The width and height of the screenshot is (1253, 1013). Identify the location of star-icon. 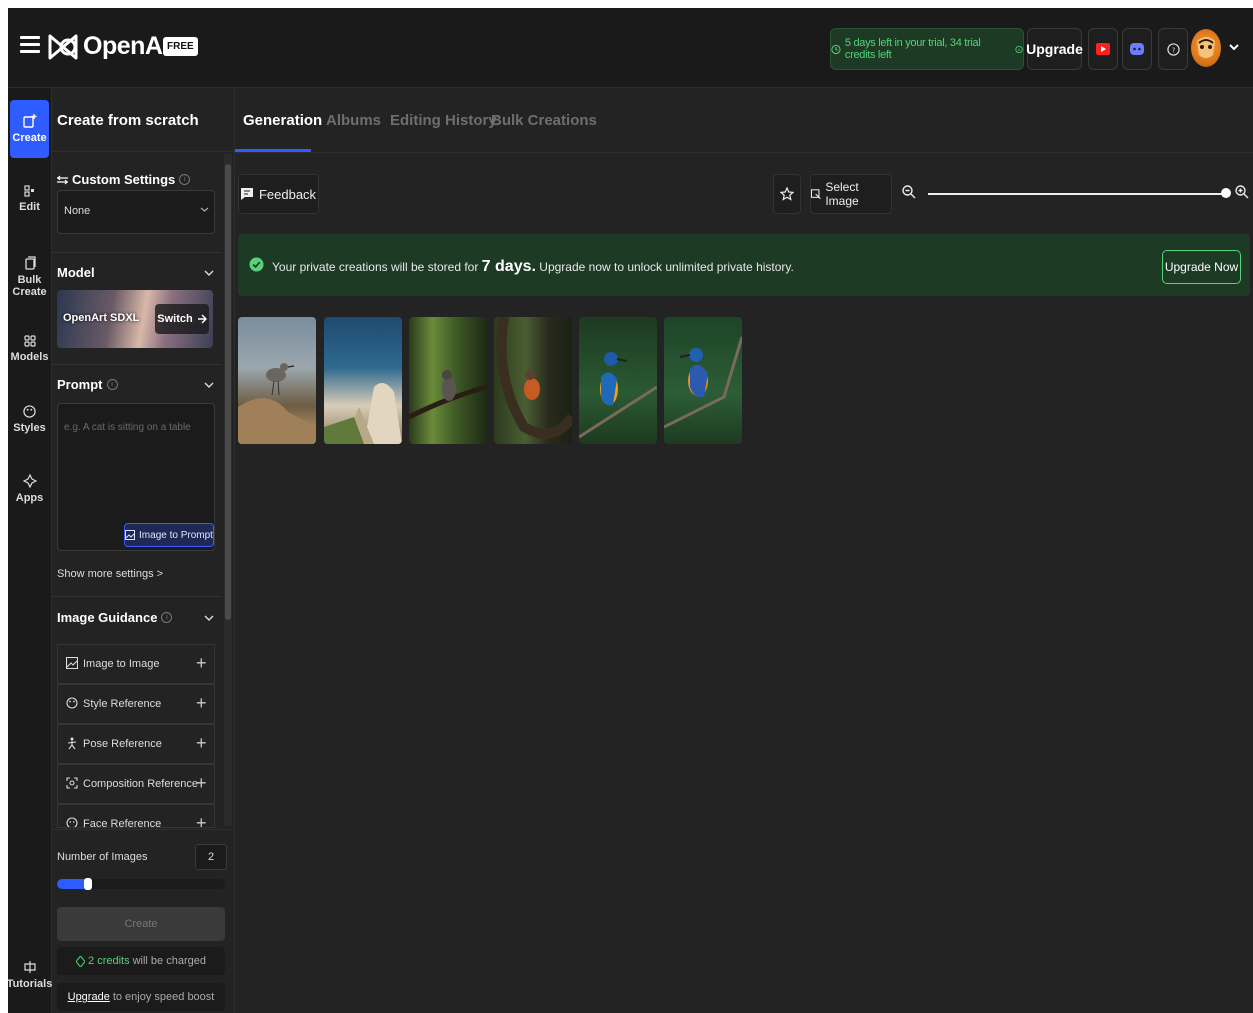
(787, 194).